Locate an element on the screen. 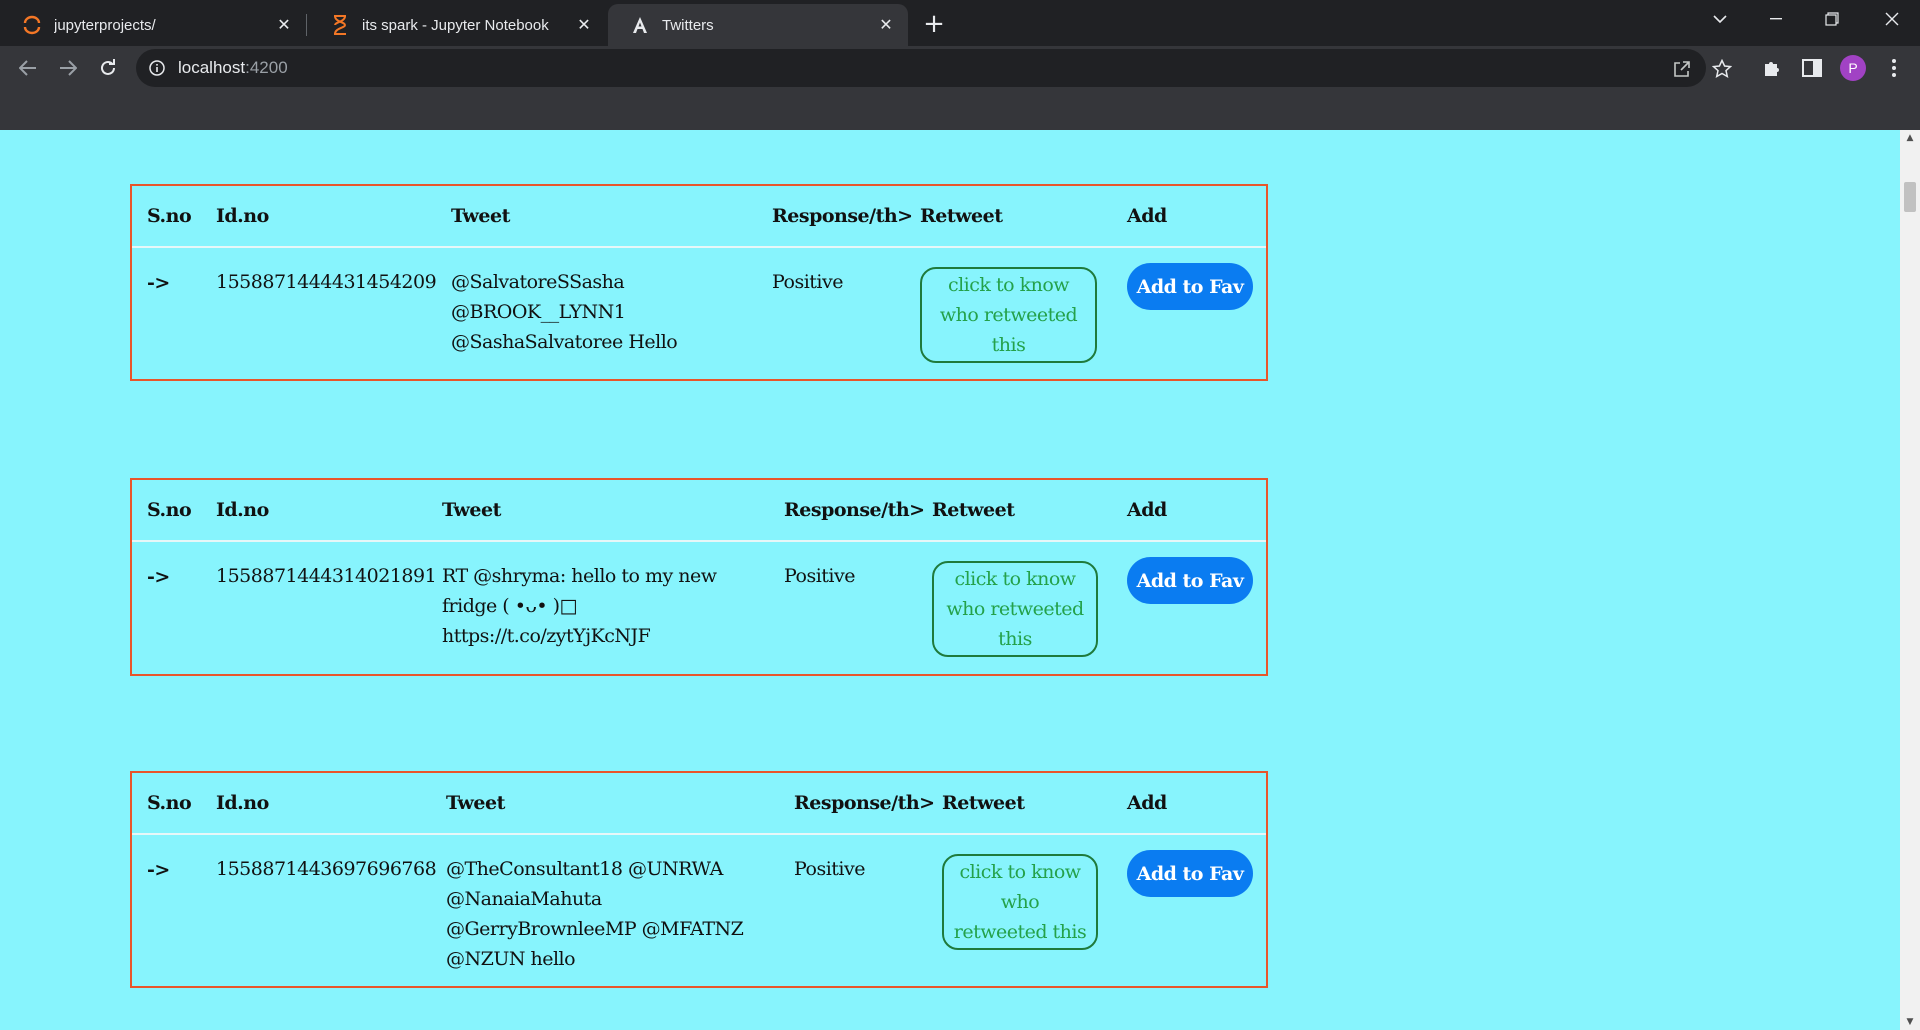 The height and width of the screenshot is (1030, 1920). row-id: 1558871444314021891 is located at coordinates (326, 576).